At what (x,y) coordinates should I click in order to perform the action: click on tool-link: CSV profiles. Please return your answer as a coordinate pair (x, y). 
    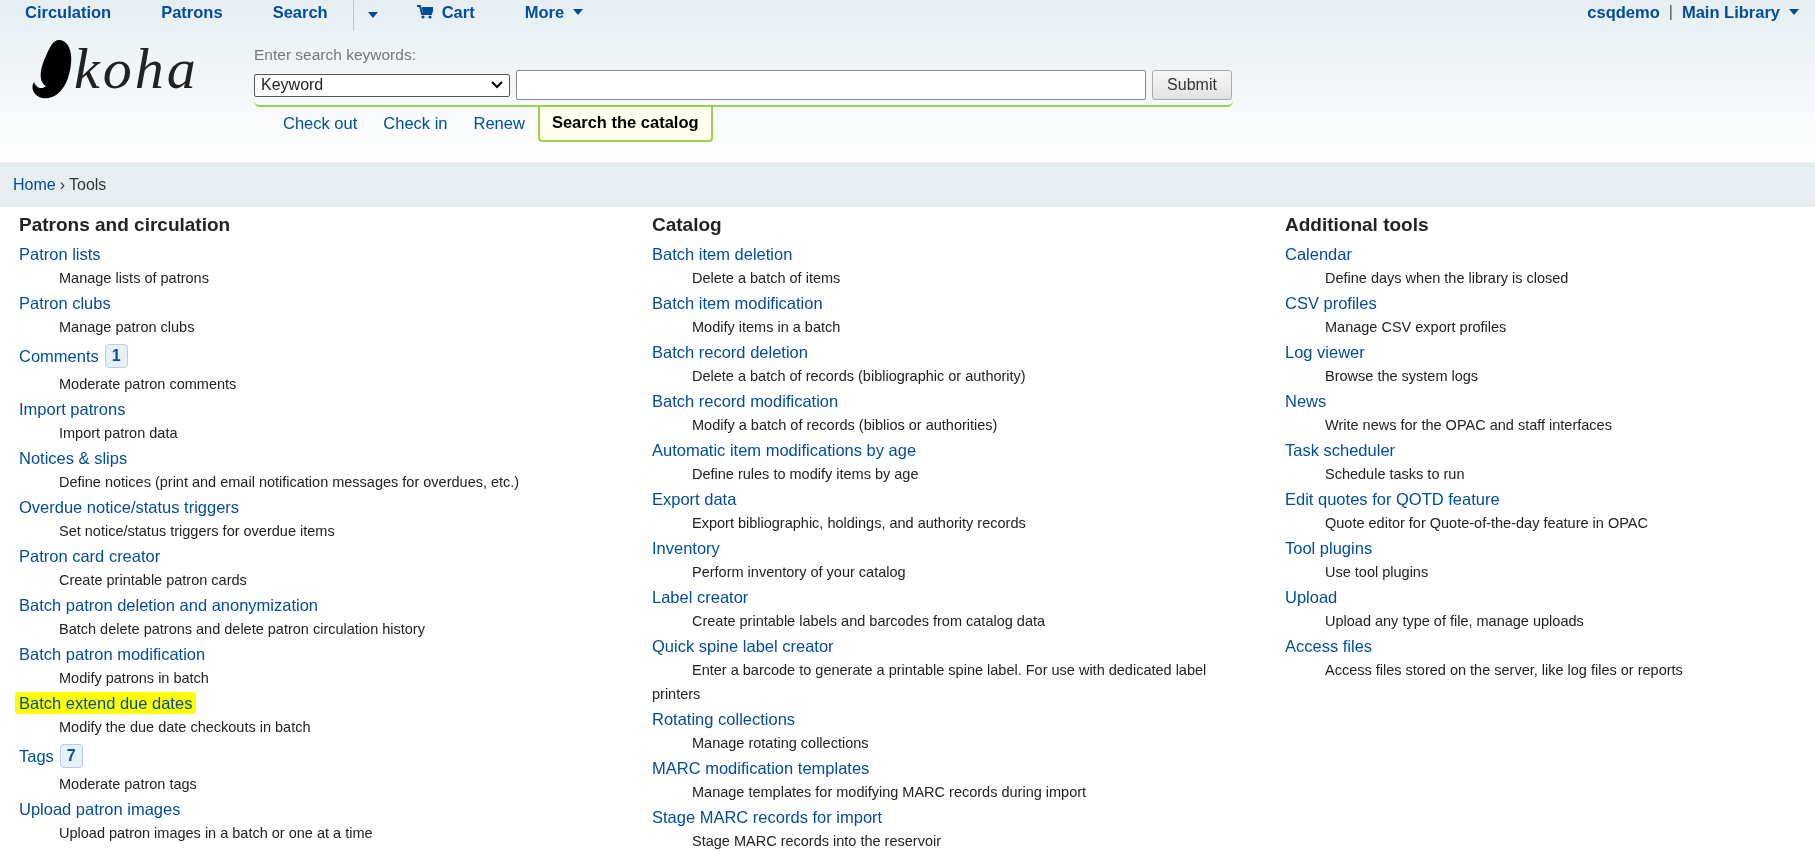
    Looking at the image, I should click on (1331, 303).